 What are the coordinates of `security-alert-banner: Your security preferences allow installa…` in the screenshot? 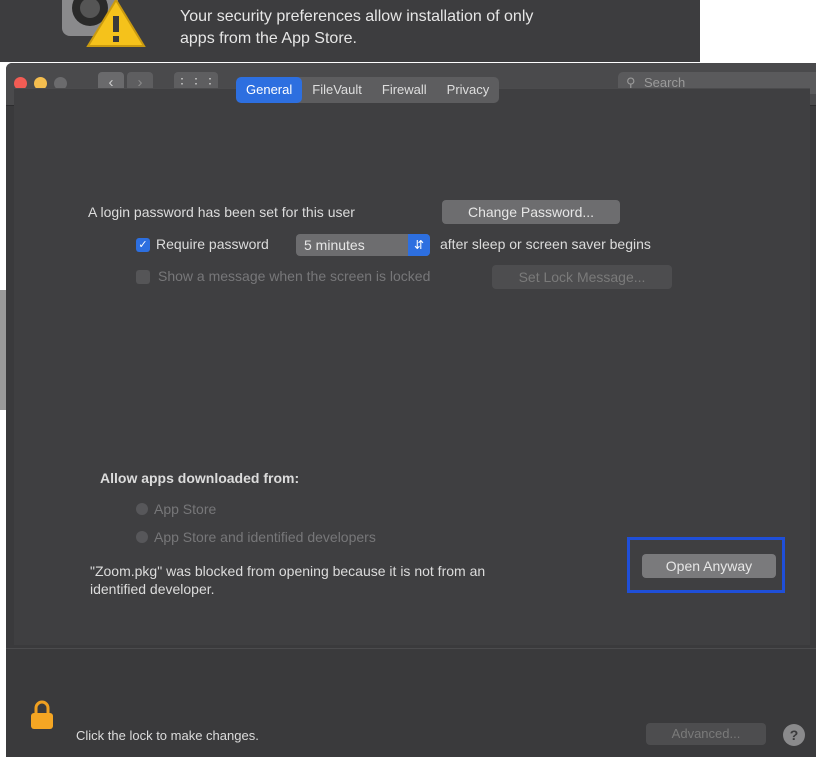 It's located at (350, 31).